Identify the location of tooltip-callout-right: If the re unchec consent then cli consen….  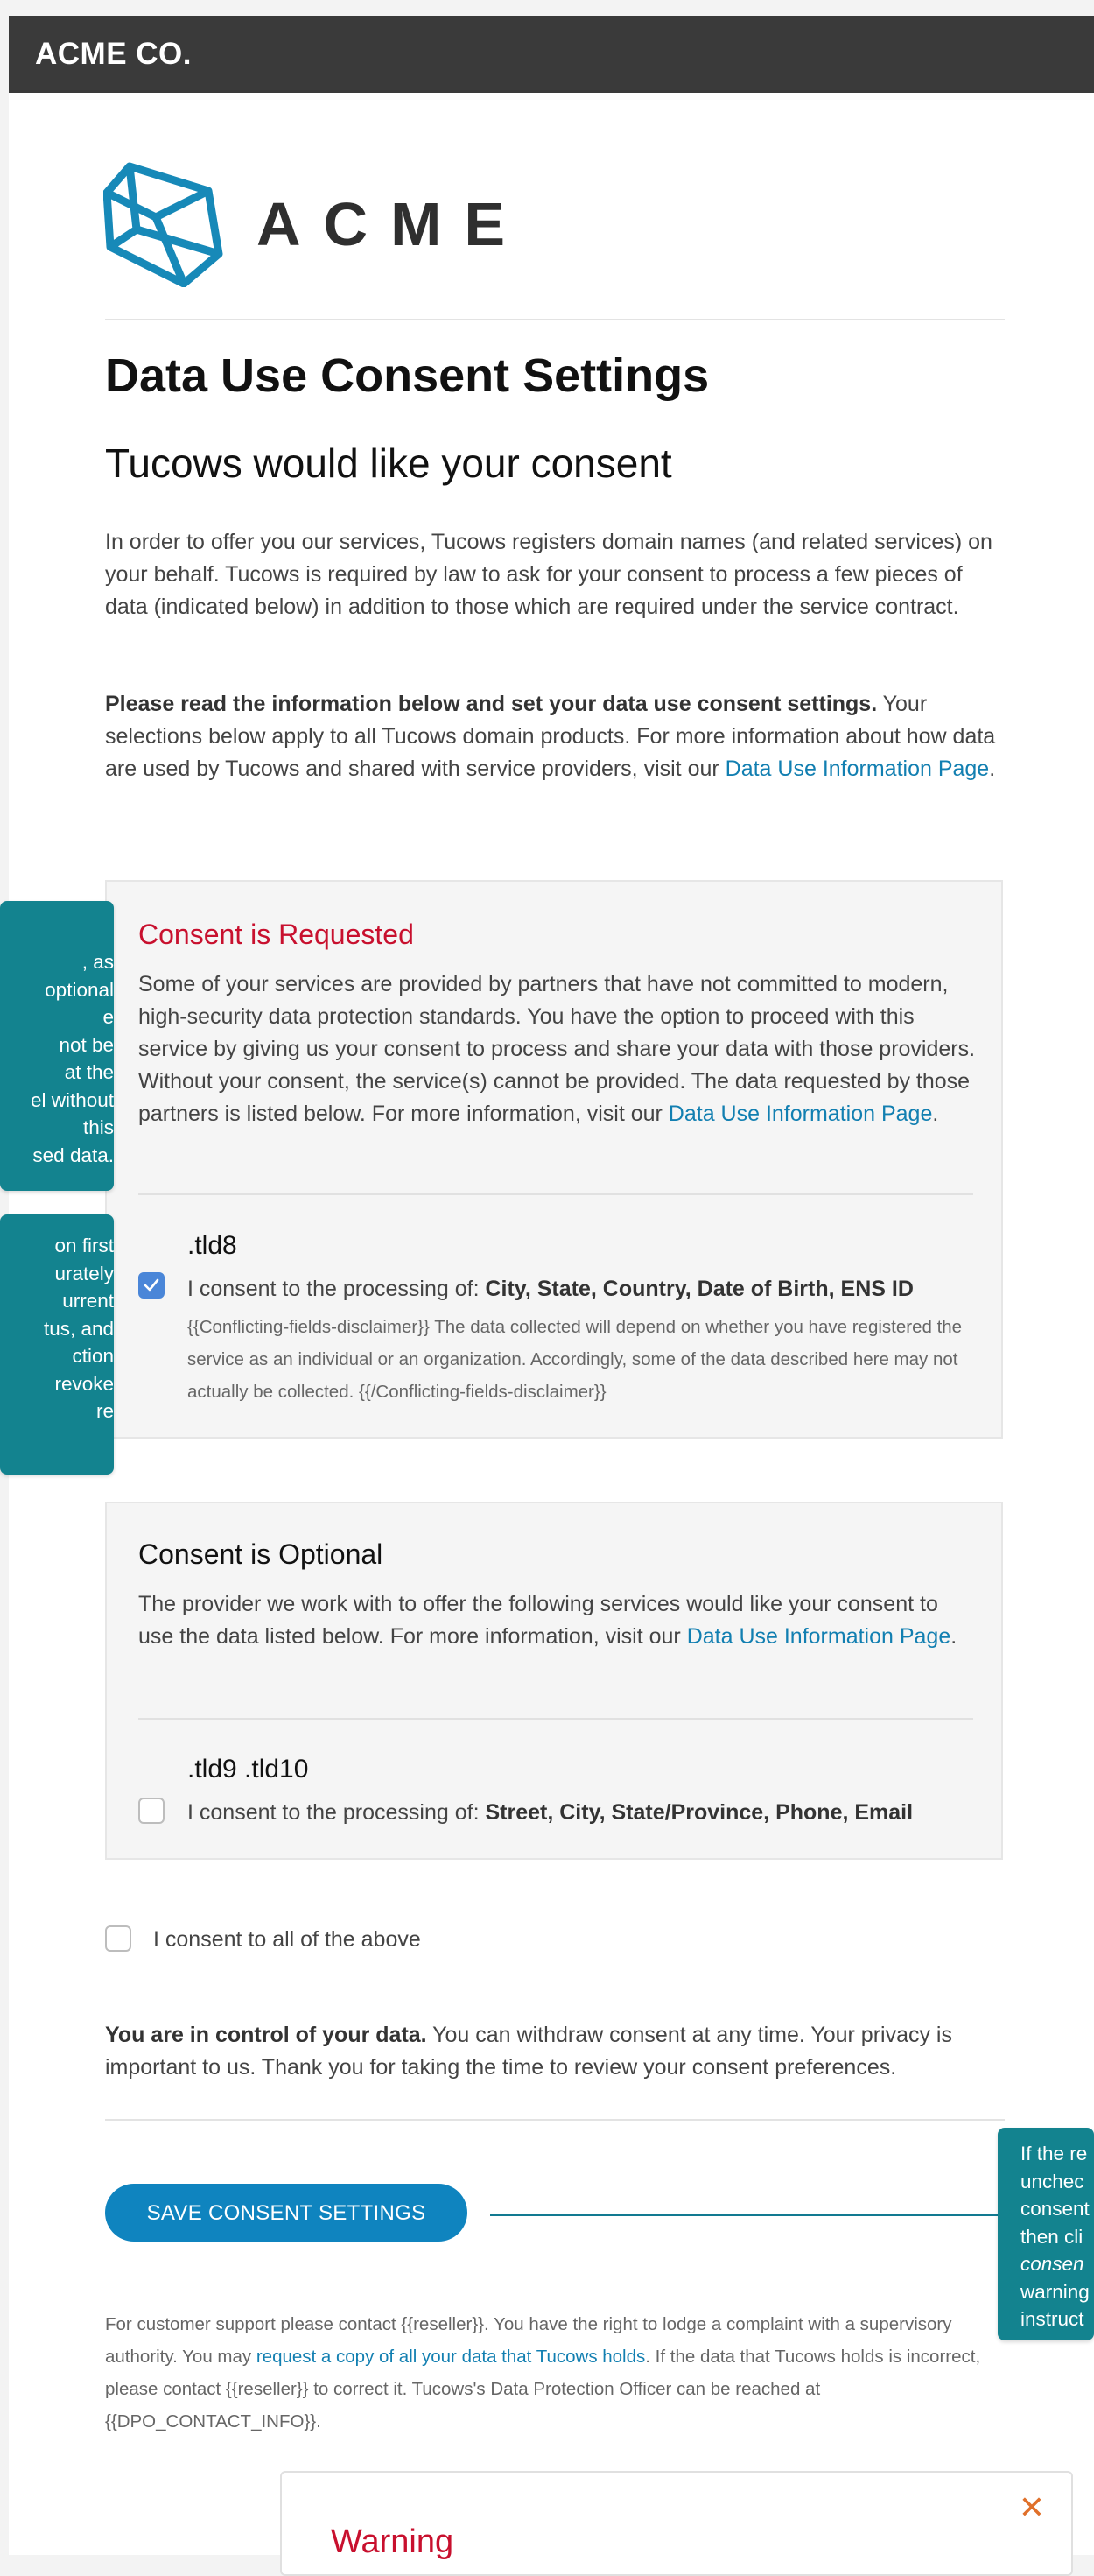
(1046, 2234).